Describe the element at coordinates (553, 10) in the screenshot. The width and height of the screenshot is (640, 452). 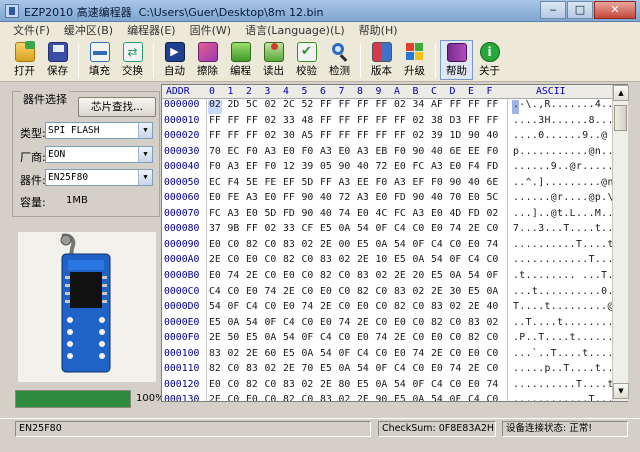
I see `minimize-button: ‒` at that location.